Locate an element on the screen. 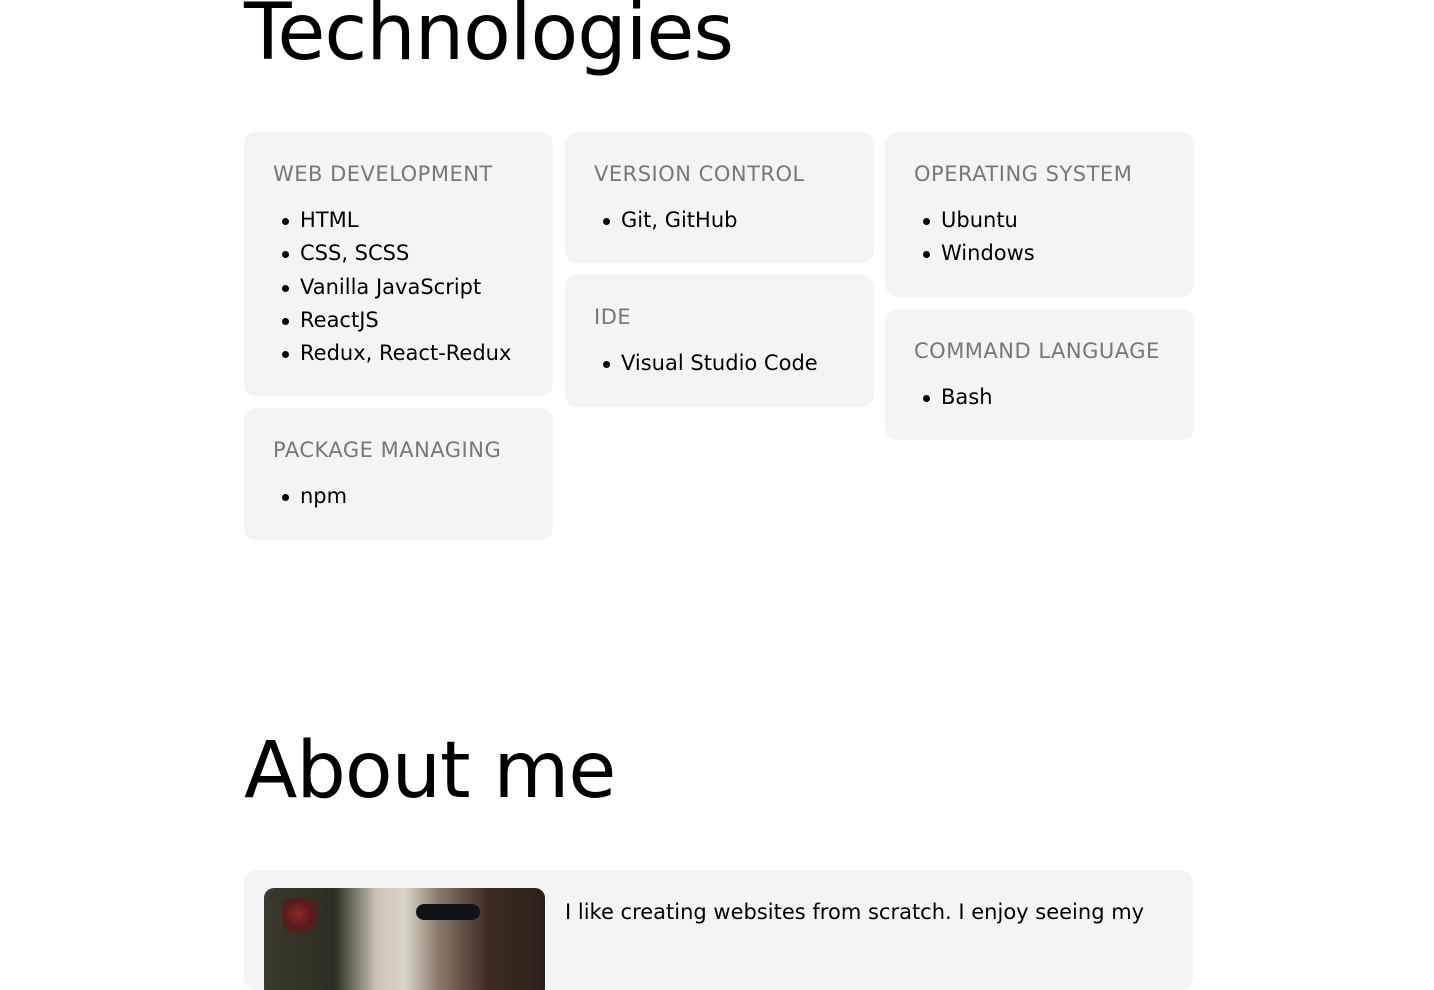 Image resolution: width=1434 pixels, height=990 pixels. tech-list: Ubuntu Windows is located at coordinates (1040, 237).